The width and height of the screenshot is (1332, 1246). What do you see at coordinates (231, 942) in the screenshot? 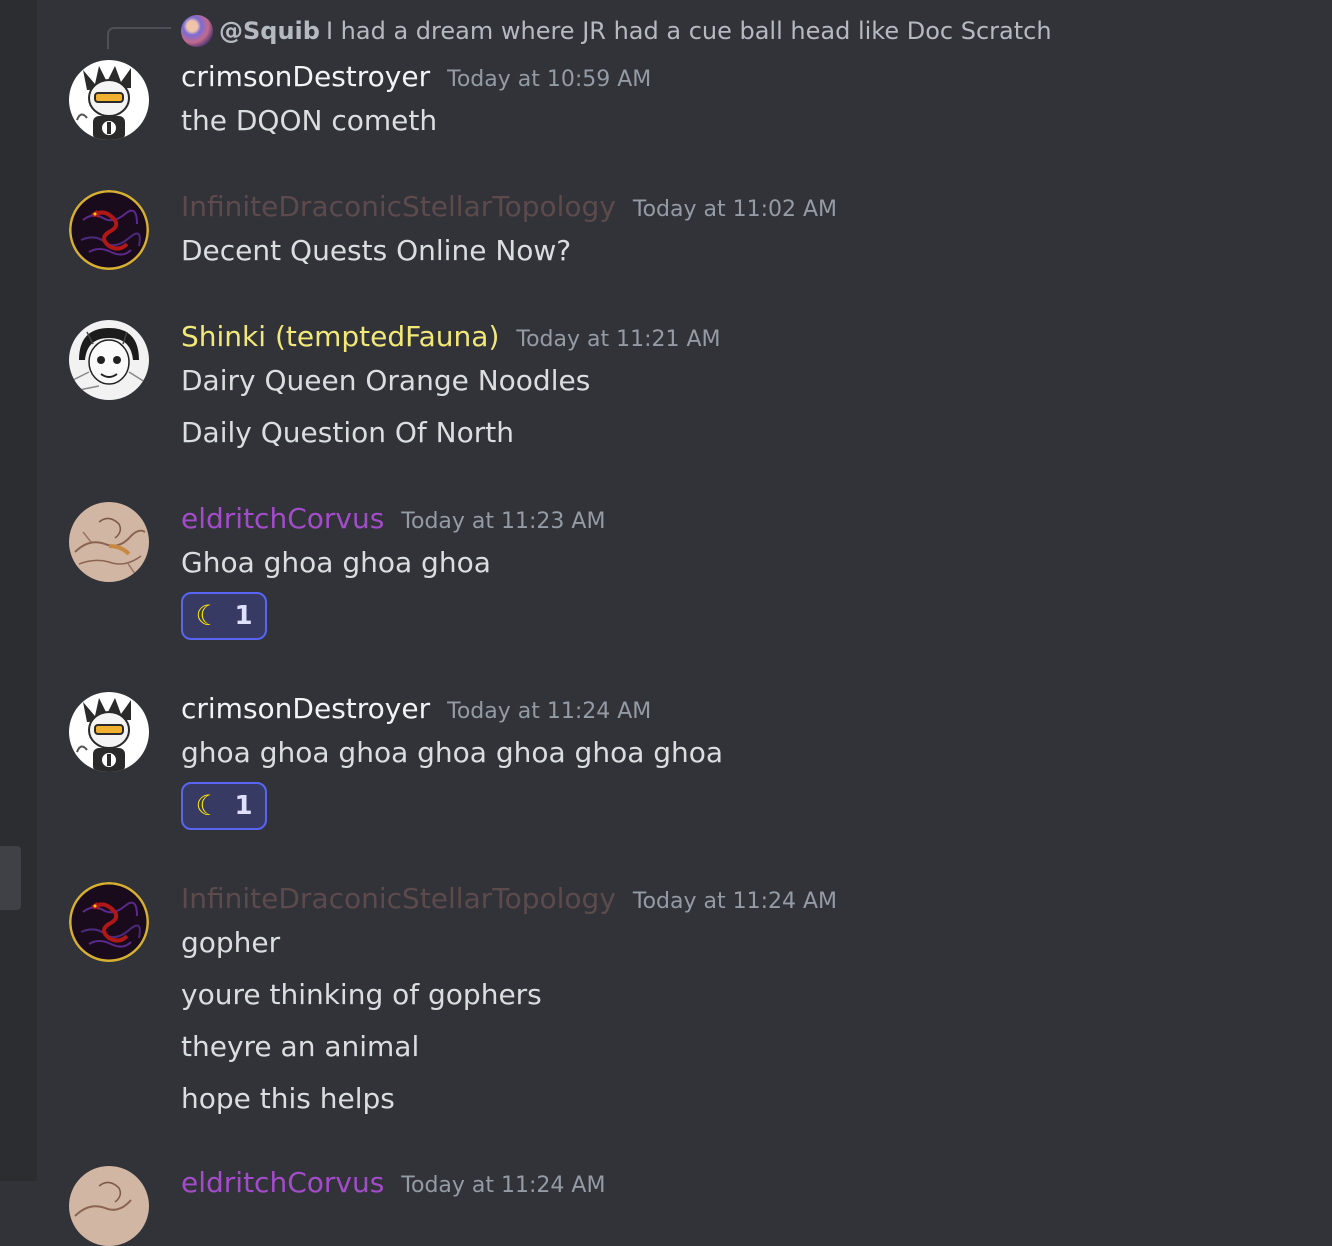
I see `message-text: gopher` at bounding box center [231, 942].